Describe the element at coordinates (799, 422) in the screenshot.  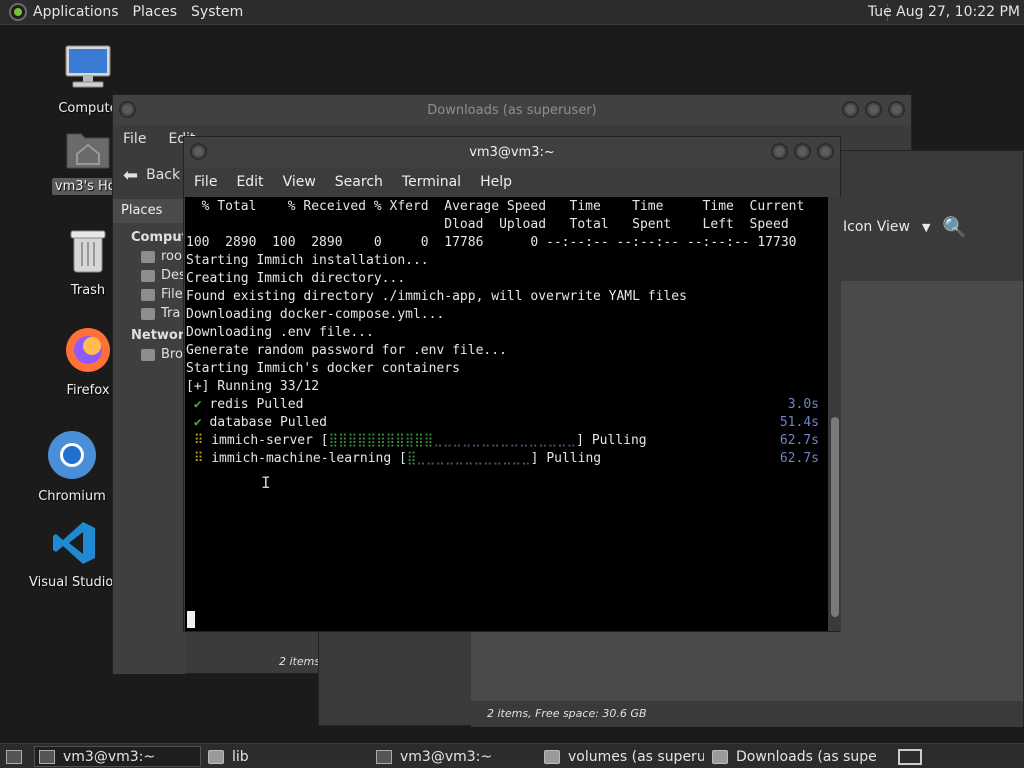
I see `elapsed-time: 51.4s` at that location.